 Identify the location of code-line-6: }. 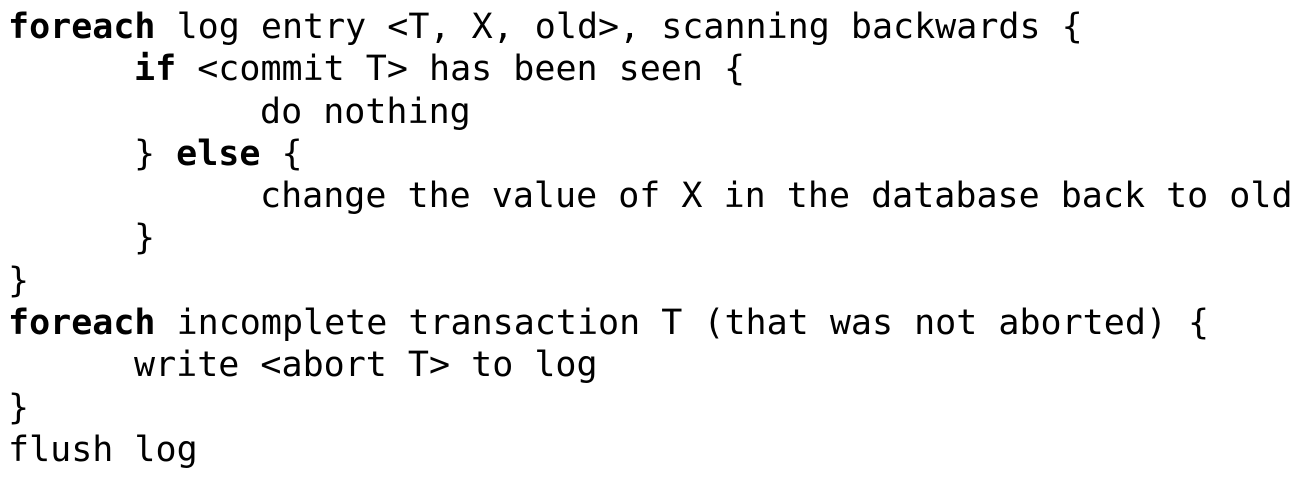
(650, 238).